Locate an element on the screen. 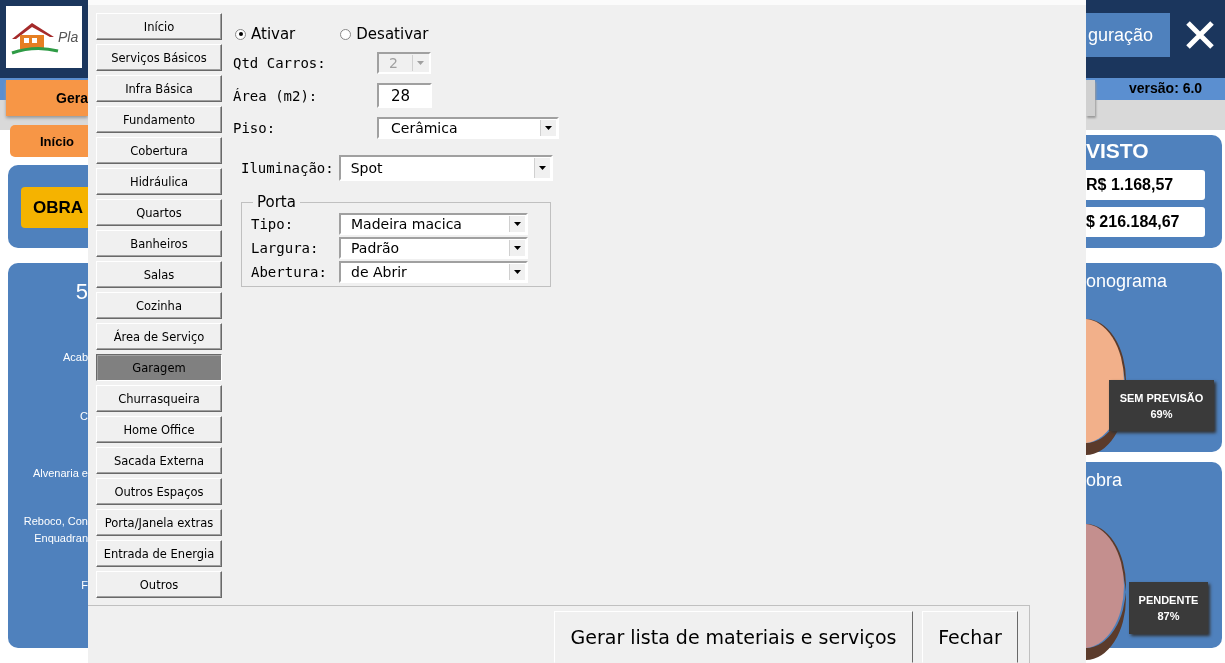 The height and width of the screenshot is (663, 1225). panel-title: VISTO is located at coordinates (1118, 151).